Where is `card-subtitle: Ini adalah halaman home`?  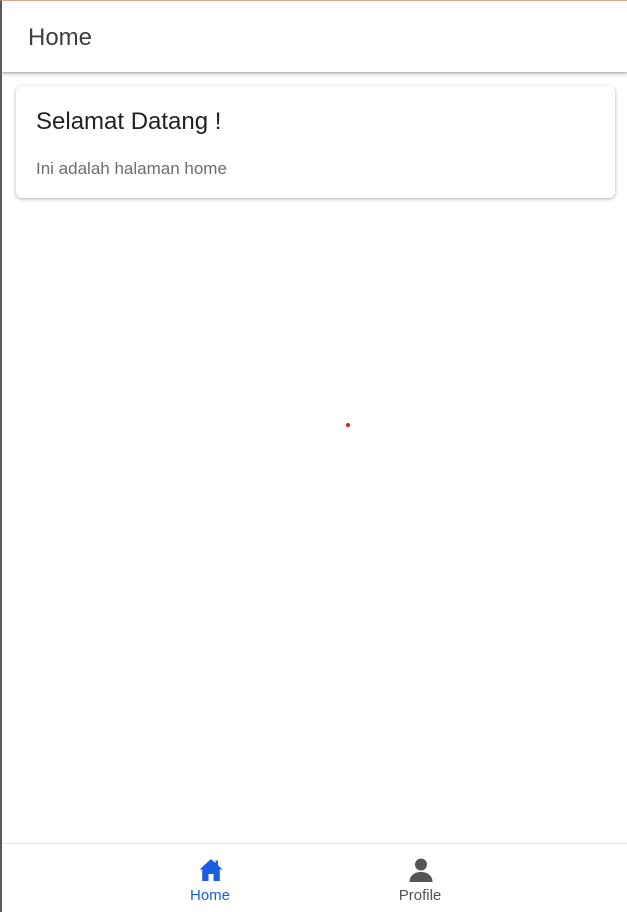
card-subtitle: Ini adalah halaman home is located at coordinates (131, 168).